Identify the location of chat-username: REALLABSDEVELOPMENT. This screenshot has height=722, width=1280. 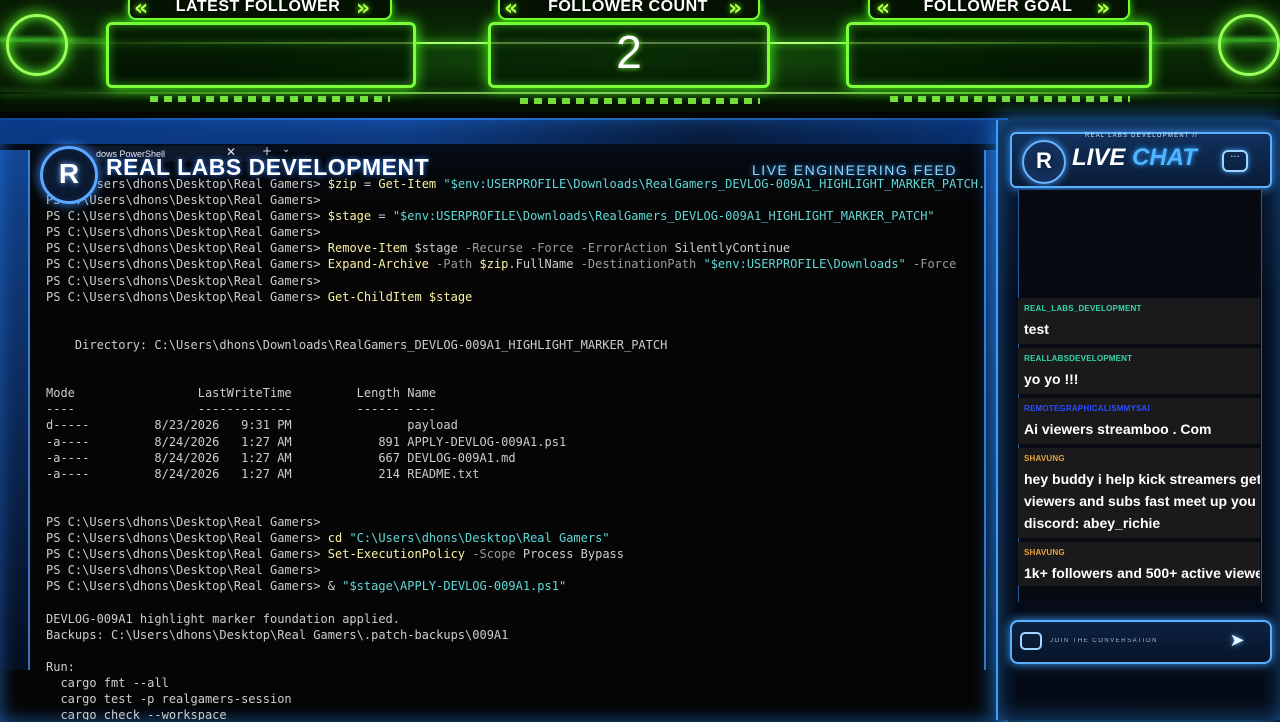
(1078, 358).